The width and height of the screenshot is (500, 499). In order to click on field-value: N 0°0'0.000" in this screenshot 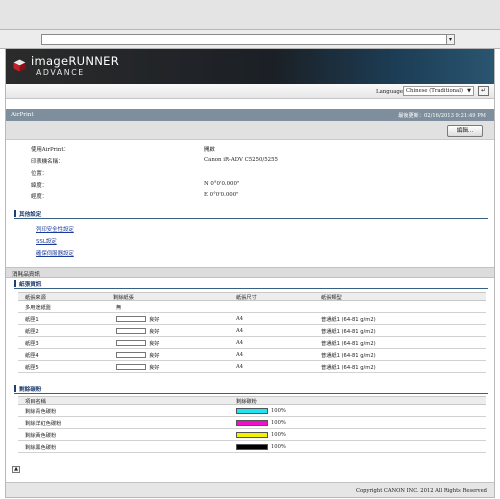, I will do `click(222, 184)`.